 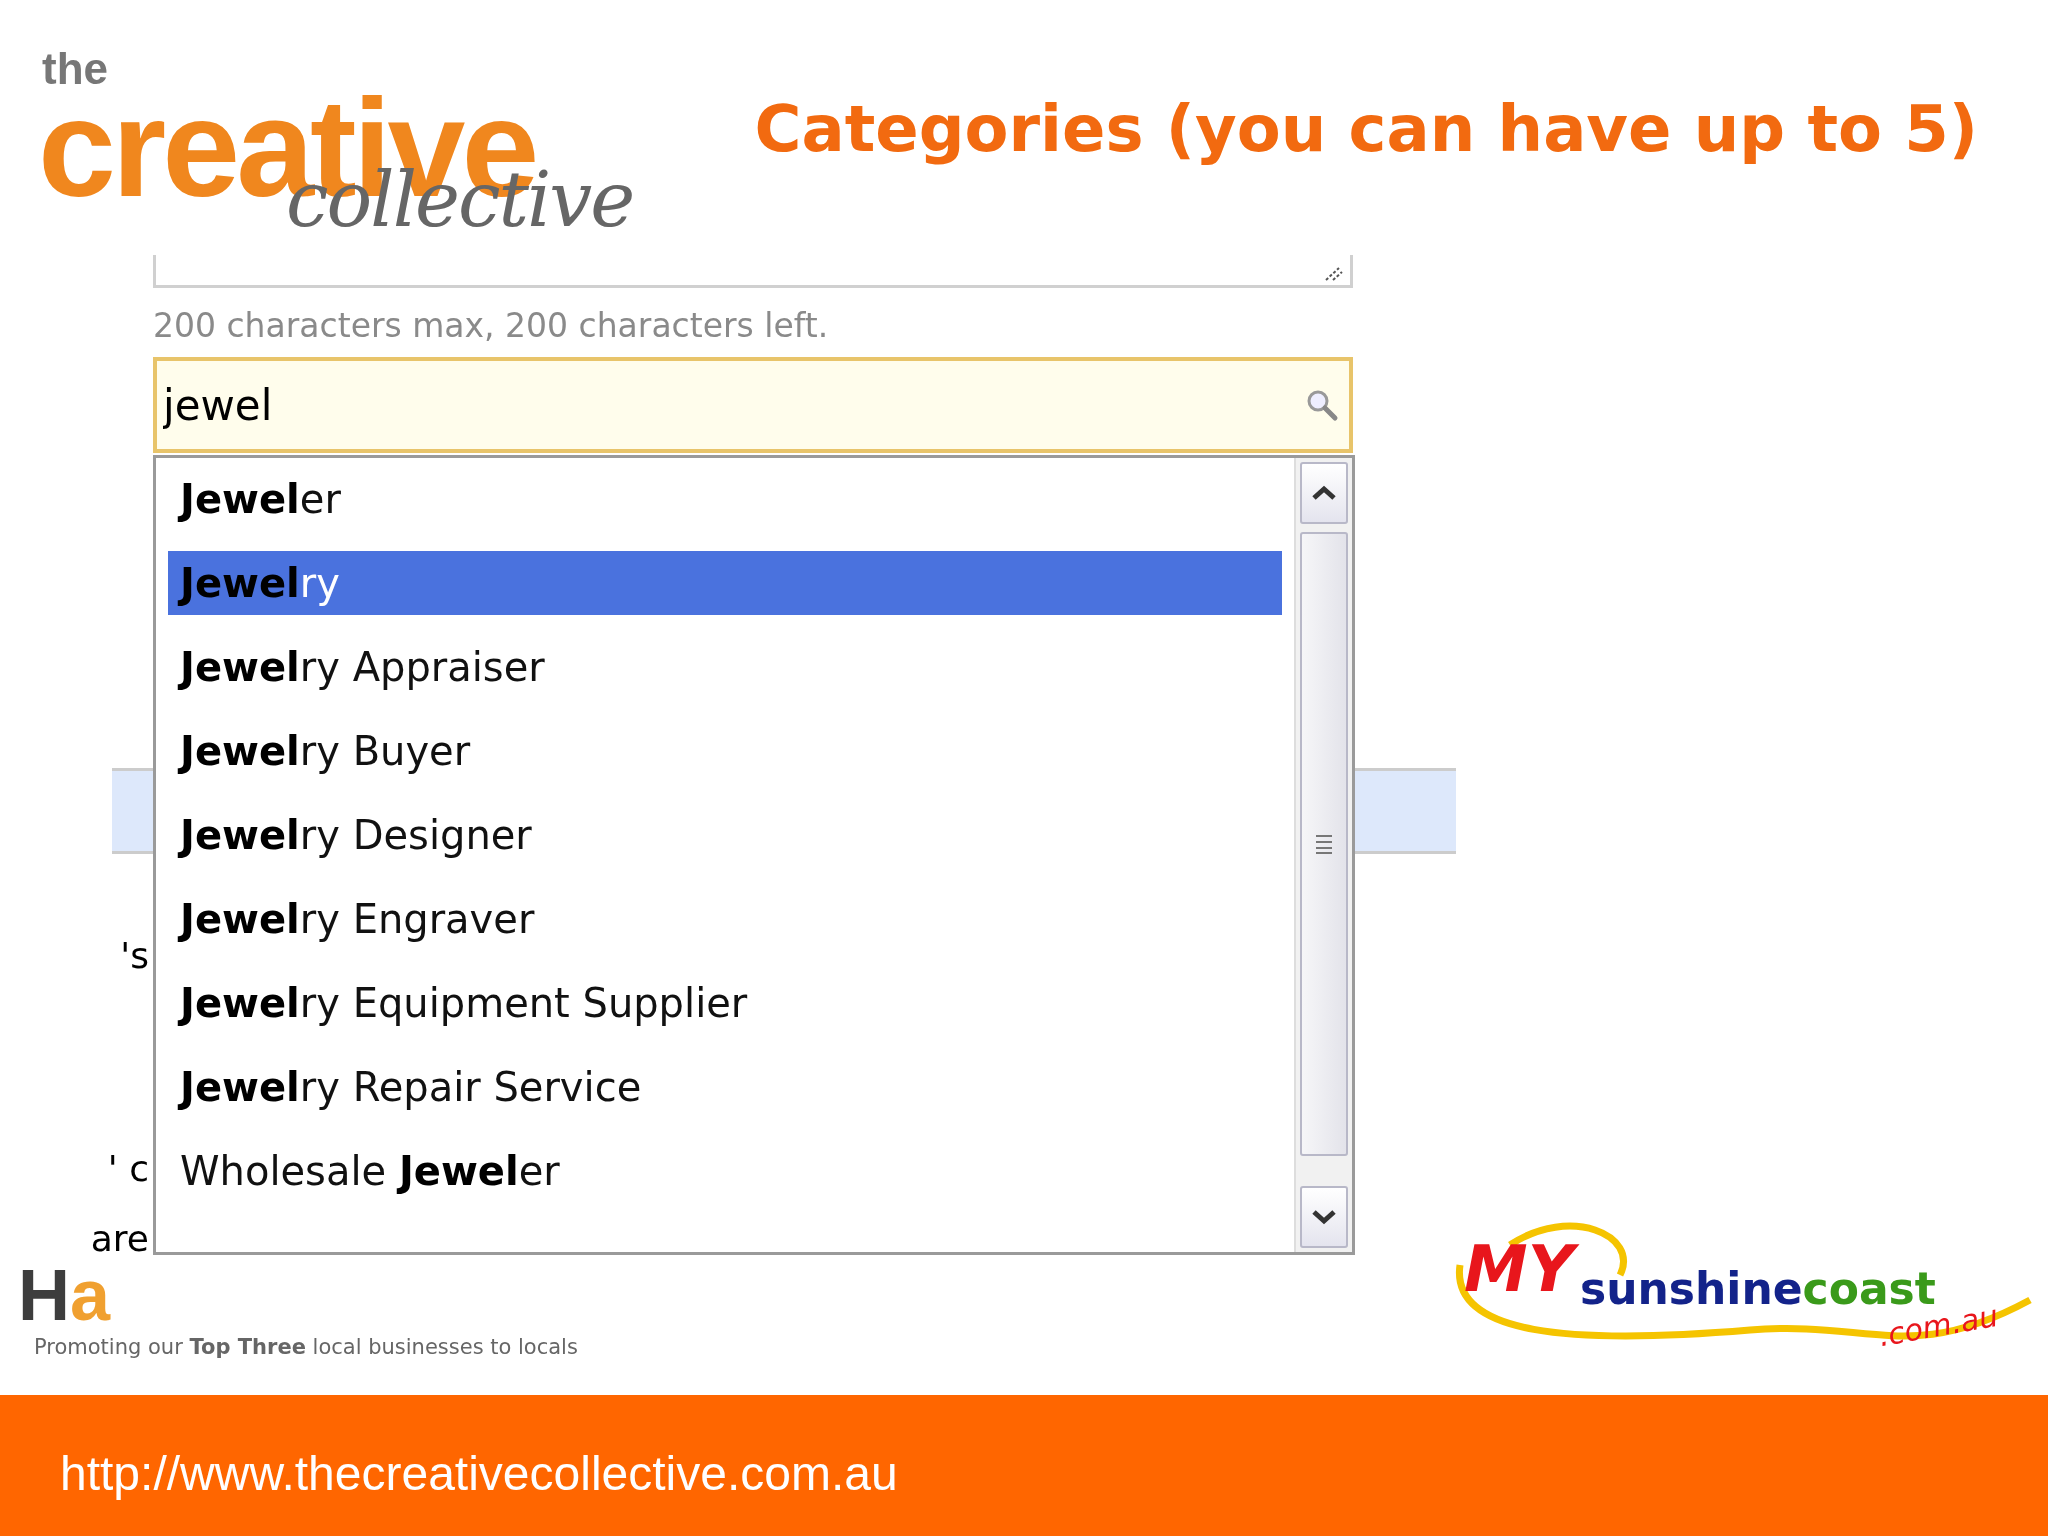 I want to click on scroll-up-button, so click(x=1324, y=493).